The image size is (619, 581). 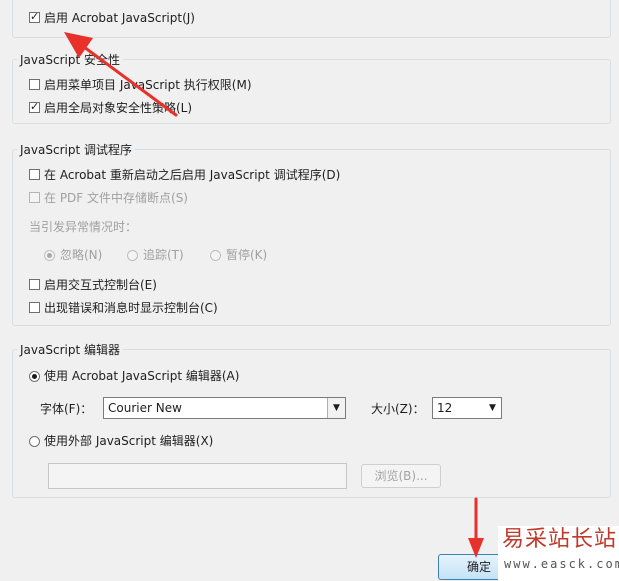 I want to click on watermark-title: 易采站长站, so click(x=560, y=539).